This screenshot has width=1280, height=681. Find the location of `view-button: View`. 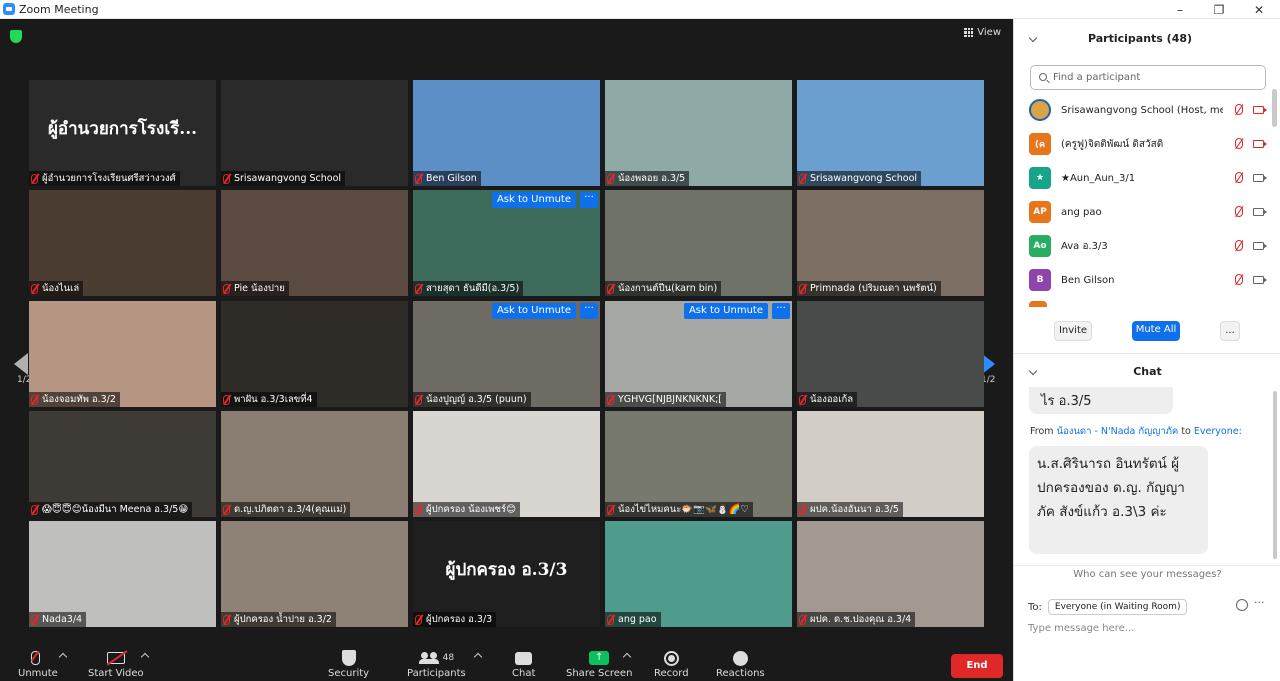

view-button: View is located at coordinates (982, 32).